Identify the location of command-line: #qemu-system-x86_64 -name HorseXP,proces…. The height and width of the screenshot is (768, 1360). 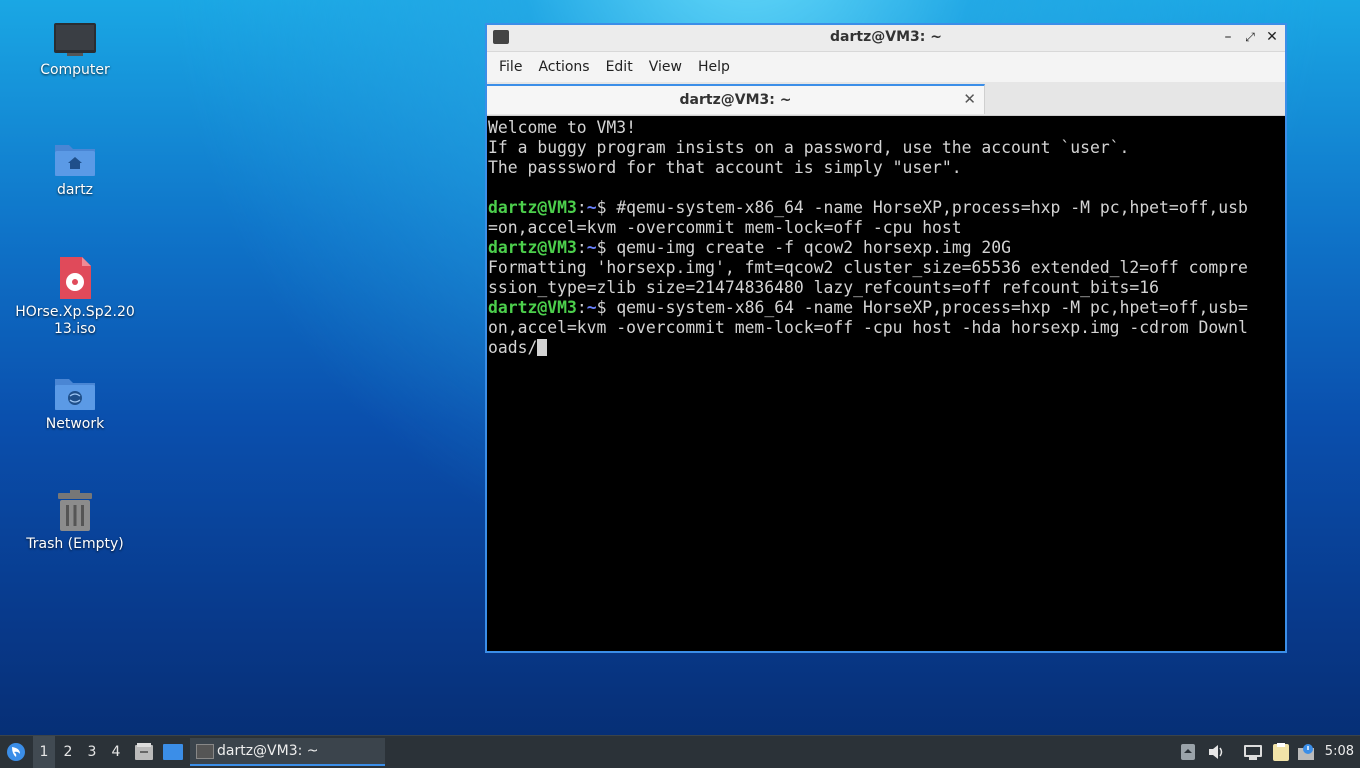
(868, 217).